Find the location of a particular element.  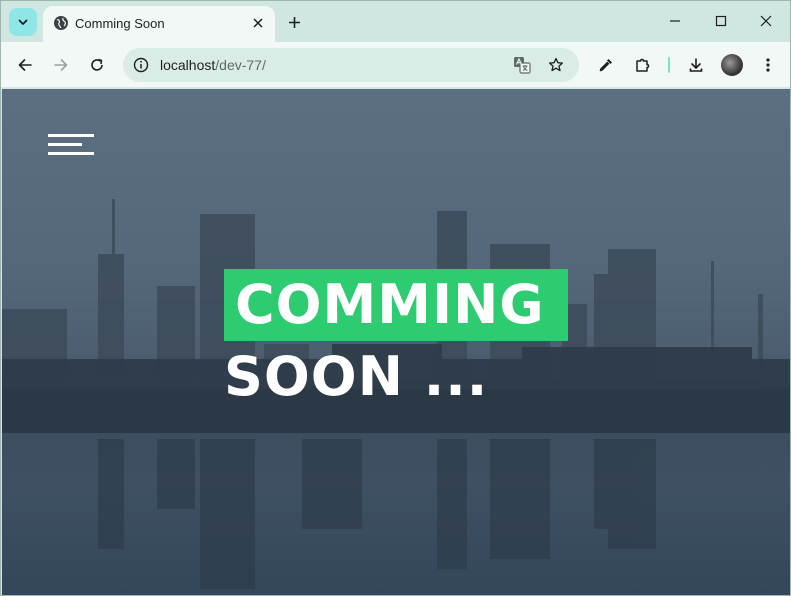

close-window-button is located at coordinates (766, 21).